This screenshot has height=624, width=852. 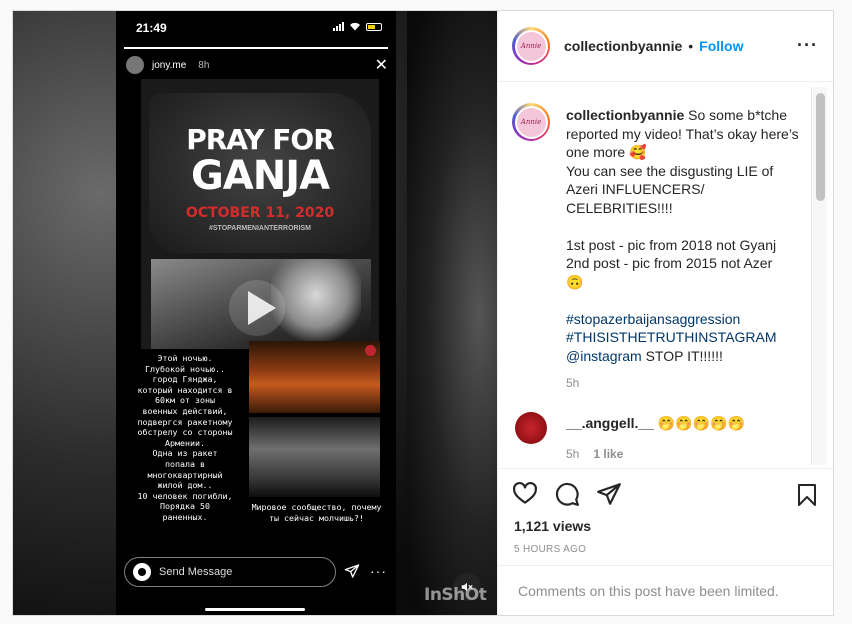 What do you see at coordinates (381, 65) in the screenshot?
I see `close-icon: ✕` at bounding box center [381, 65].